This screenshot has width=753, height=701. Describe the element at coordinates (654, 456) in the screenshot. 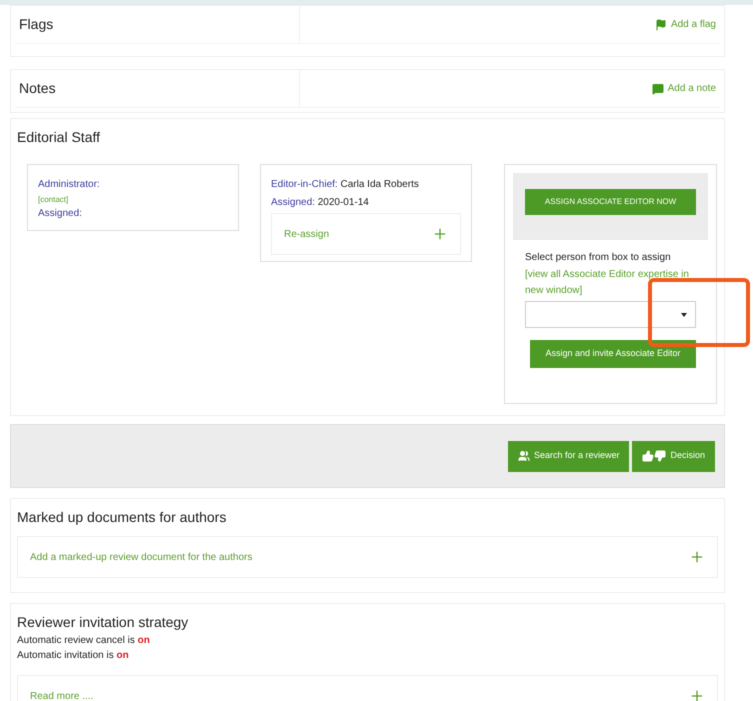

I see `thumbs-up-down-icon` at that location.